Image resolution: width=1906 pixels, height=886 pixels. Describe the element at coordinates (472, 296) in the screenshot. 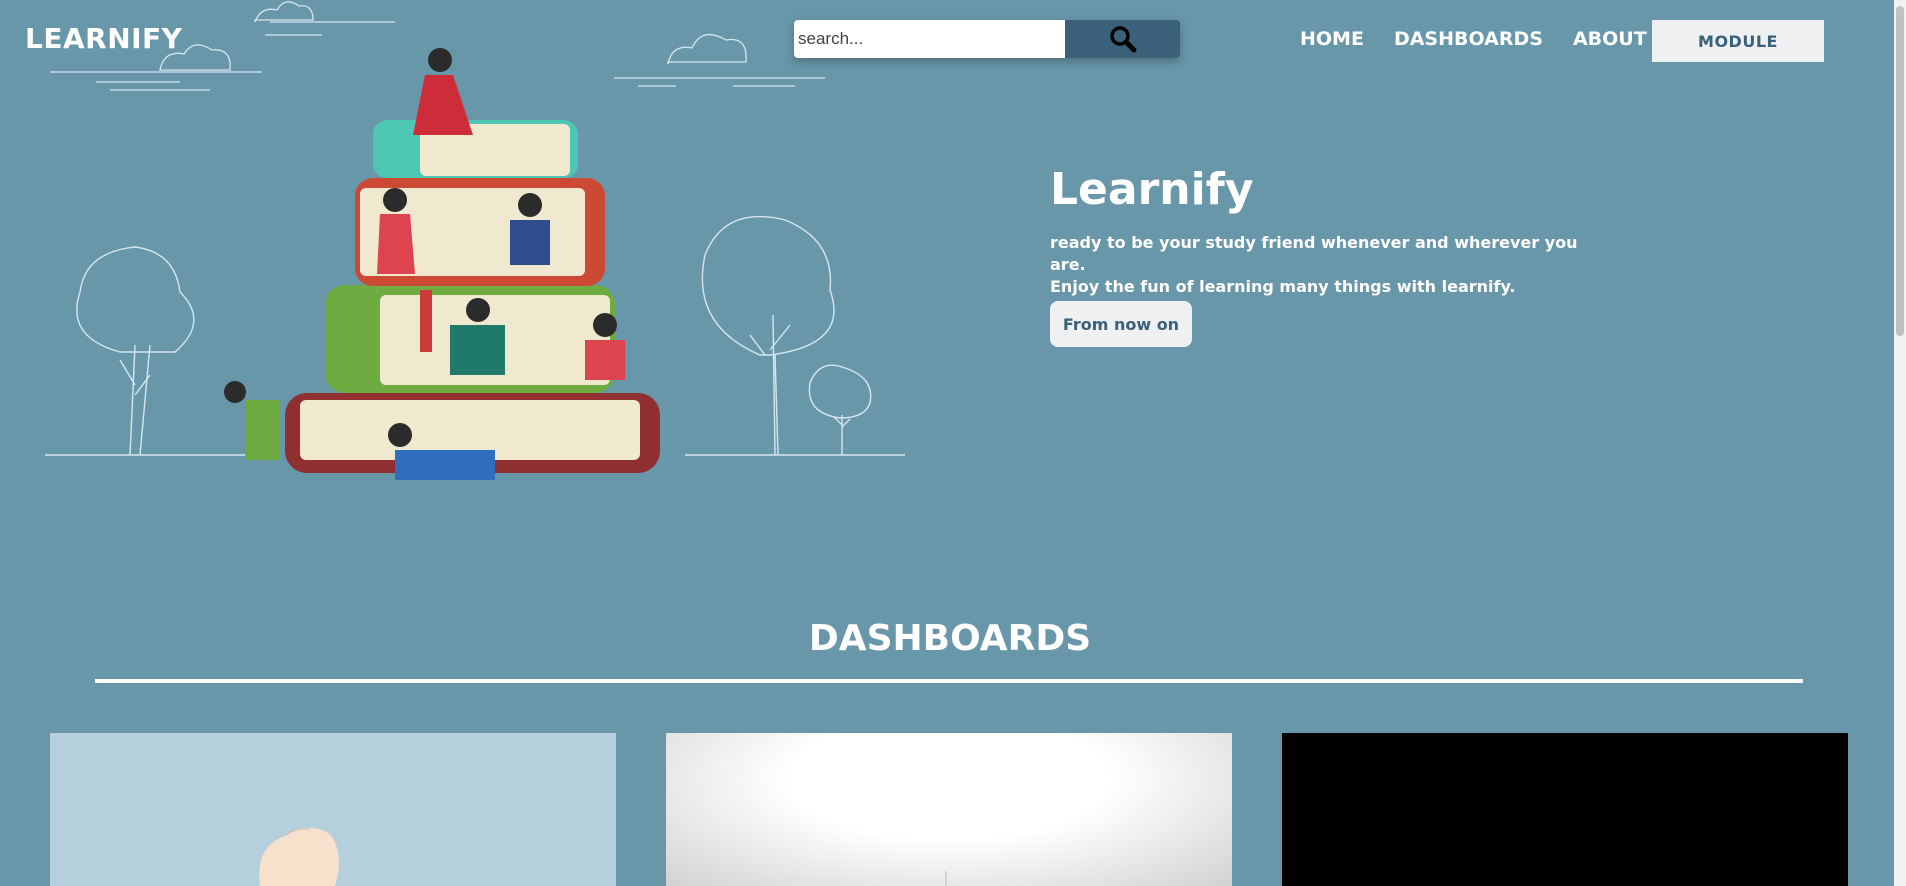

I see `books-stack` at that location.